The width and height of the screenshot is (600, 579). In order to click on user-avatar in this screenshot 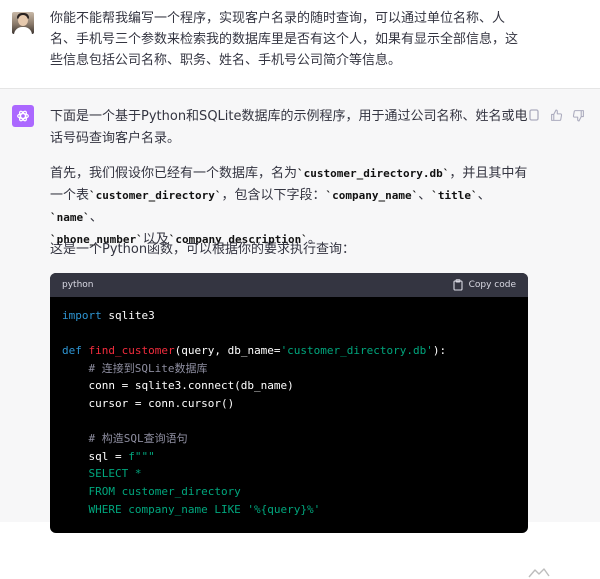, I will do `click(23, 23)`.